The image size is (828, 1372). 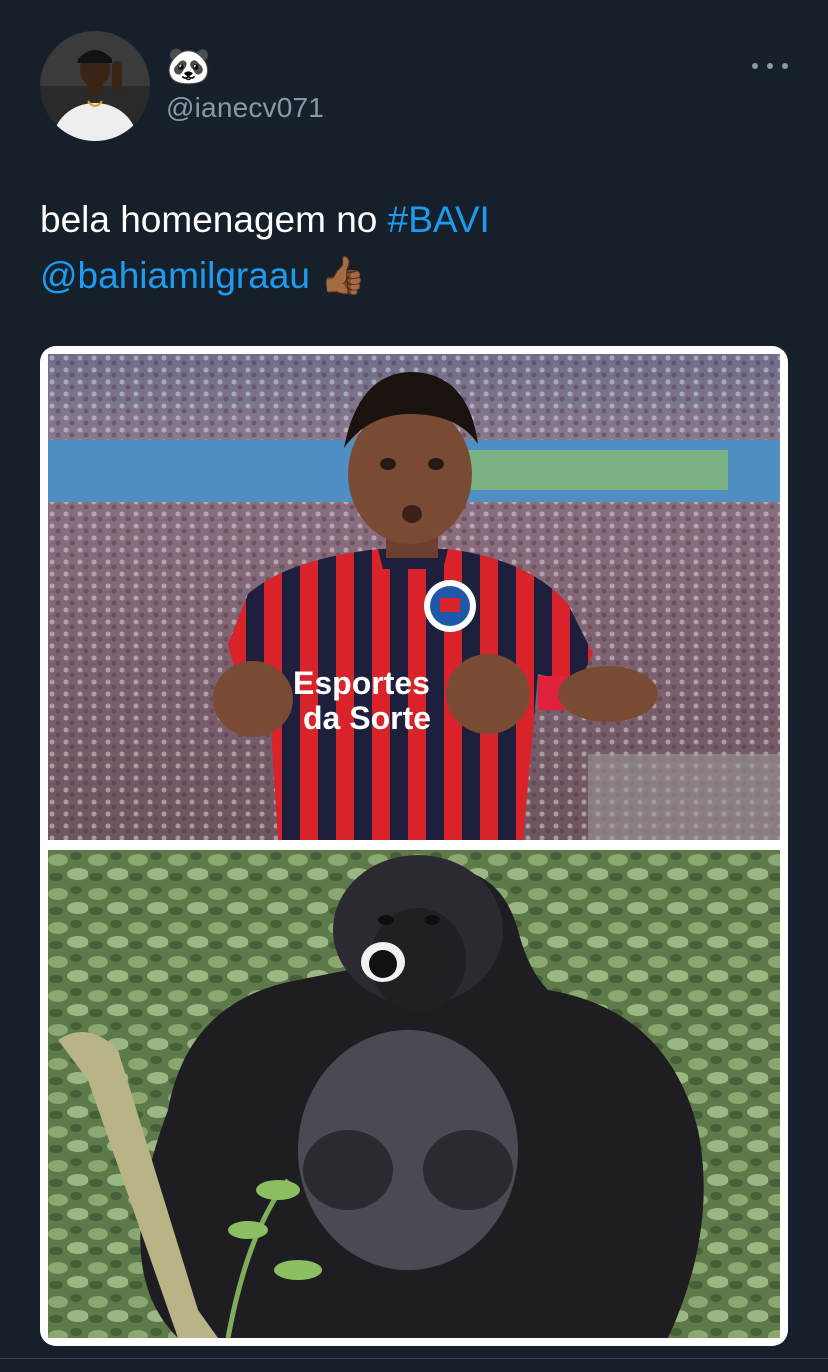 What do you see at coordinates (245, 108) in the screenshot?
I see `user-handle: @ianecv071` at bounding box center [245, 108].